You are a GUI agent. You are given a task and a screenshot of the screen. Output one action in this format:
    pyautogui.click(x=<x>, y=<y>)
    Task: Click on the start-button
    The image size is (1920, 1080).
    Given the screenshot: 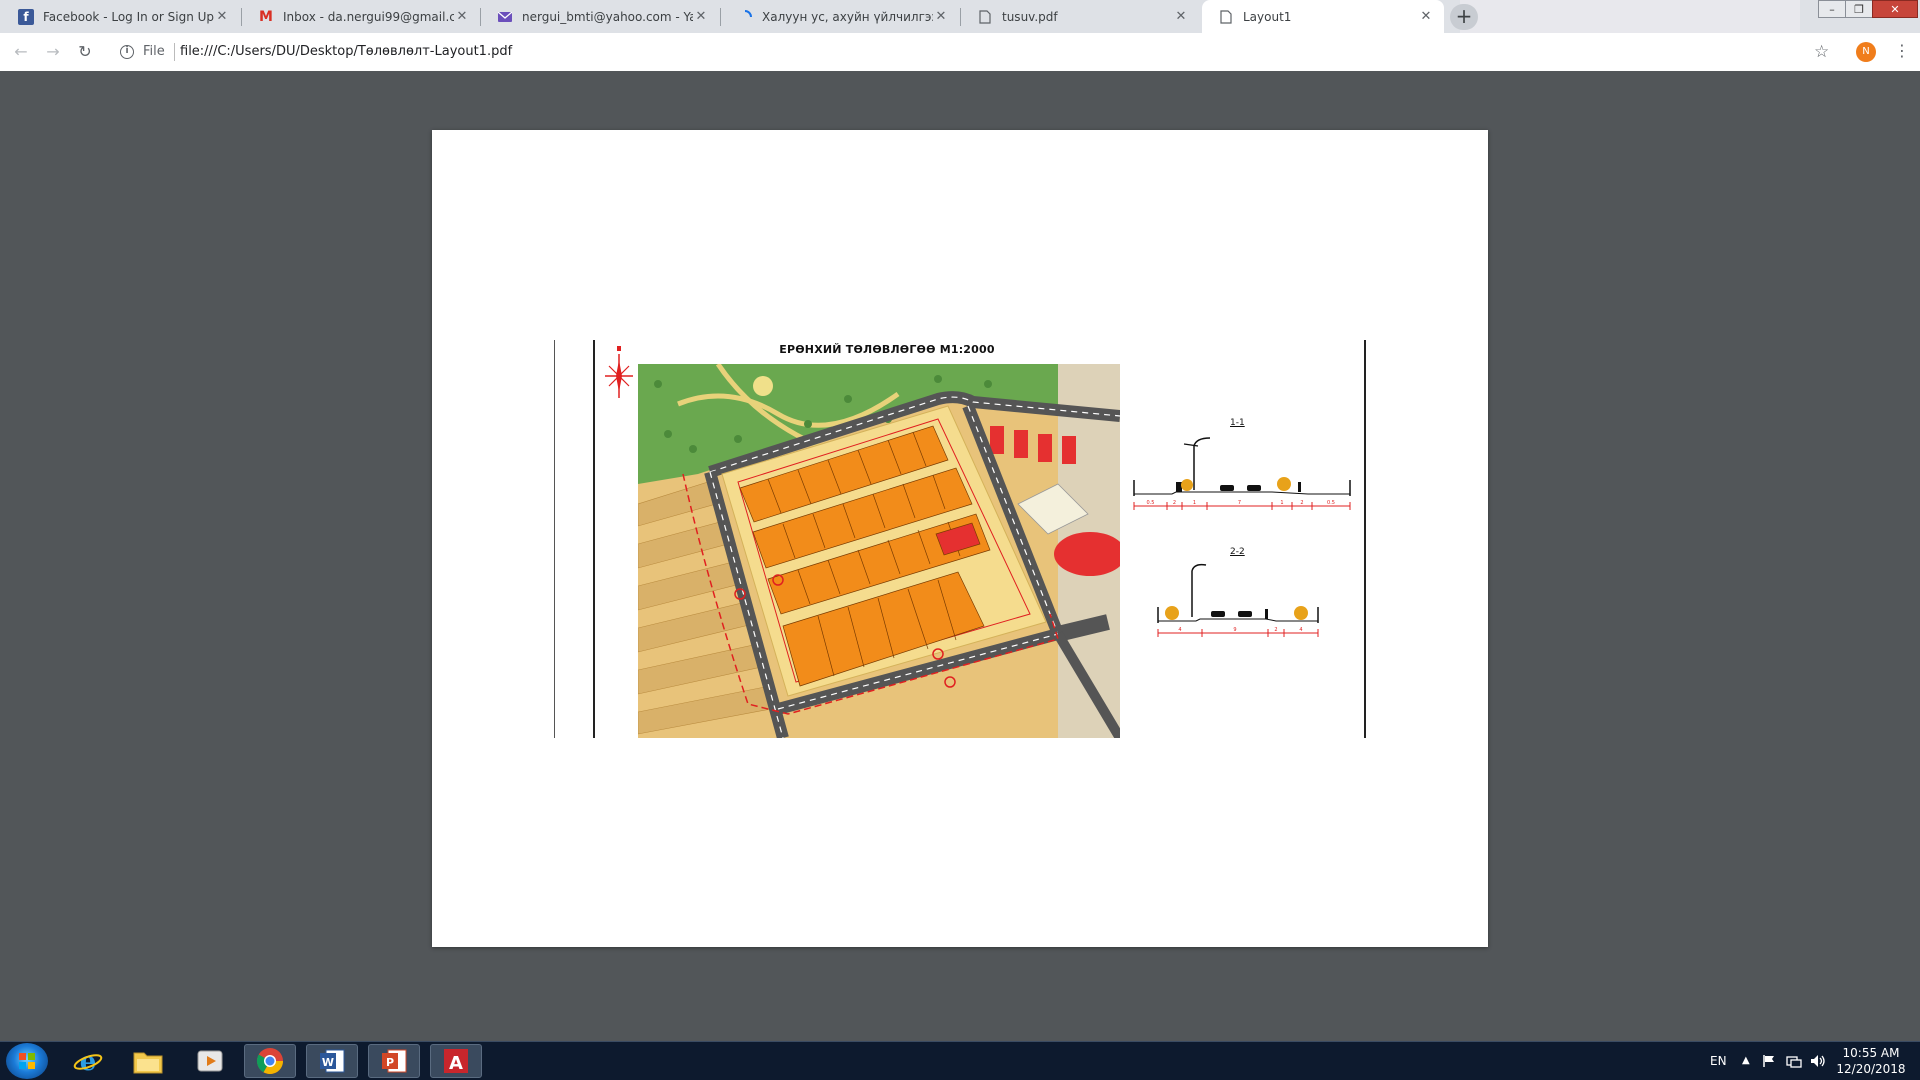 What is the action you would take?
    pyautogui.click(x=27, y=1061)
    